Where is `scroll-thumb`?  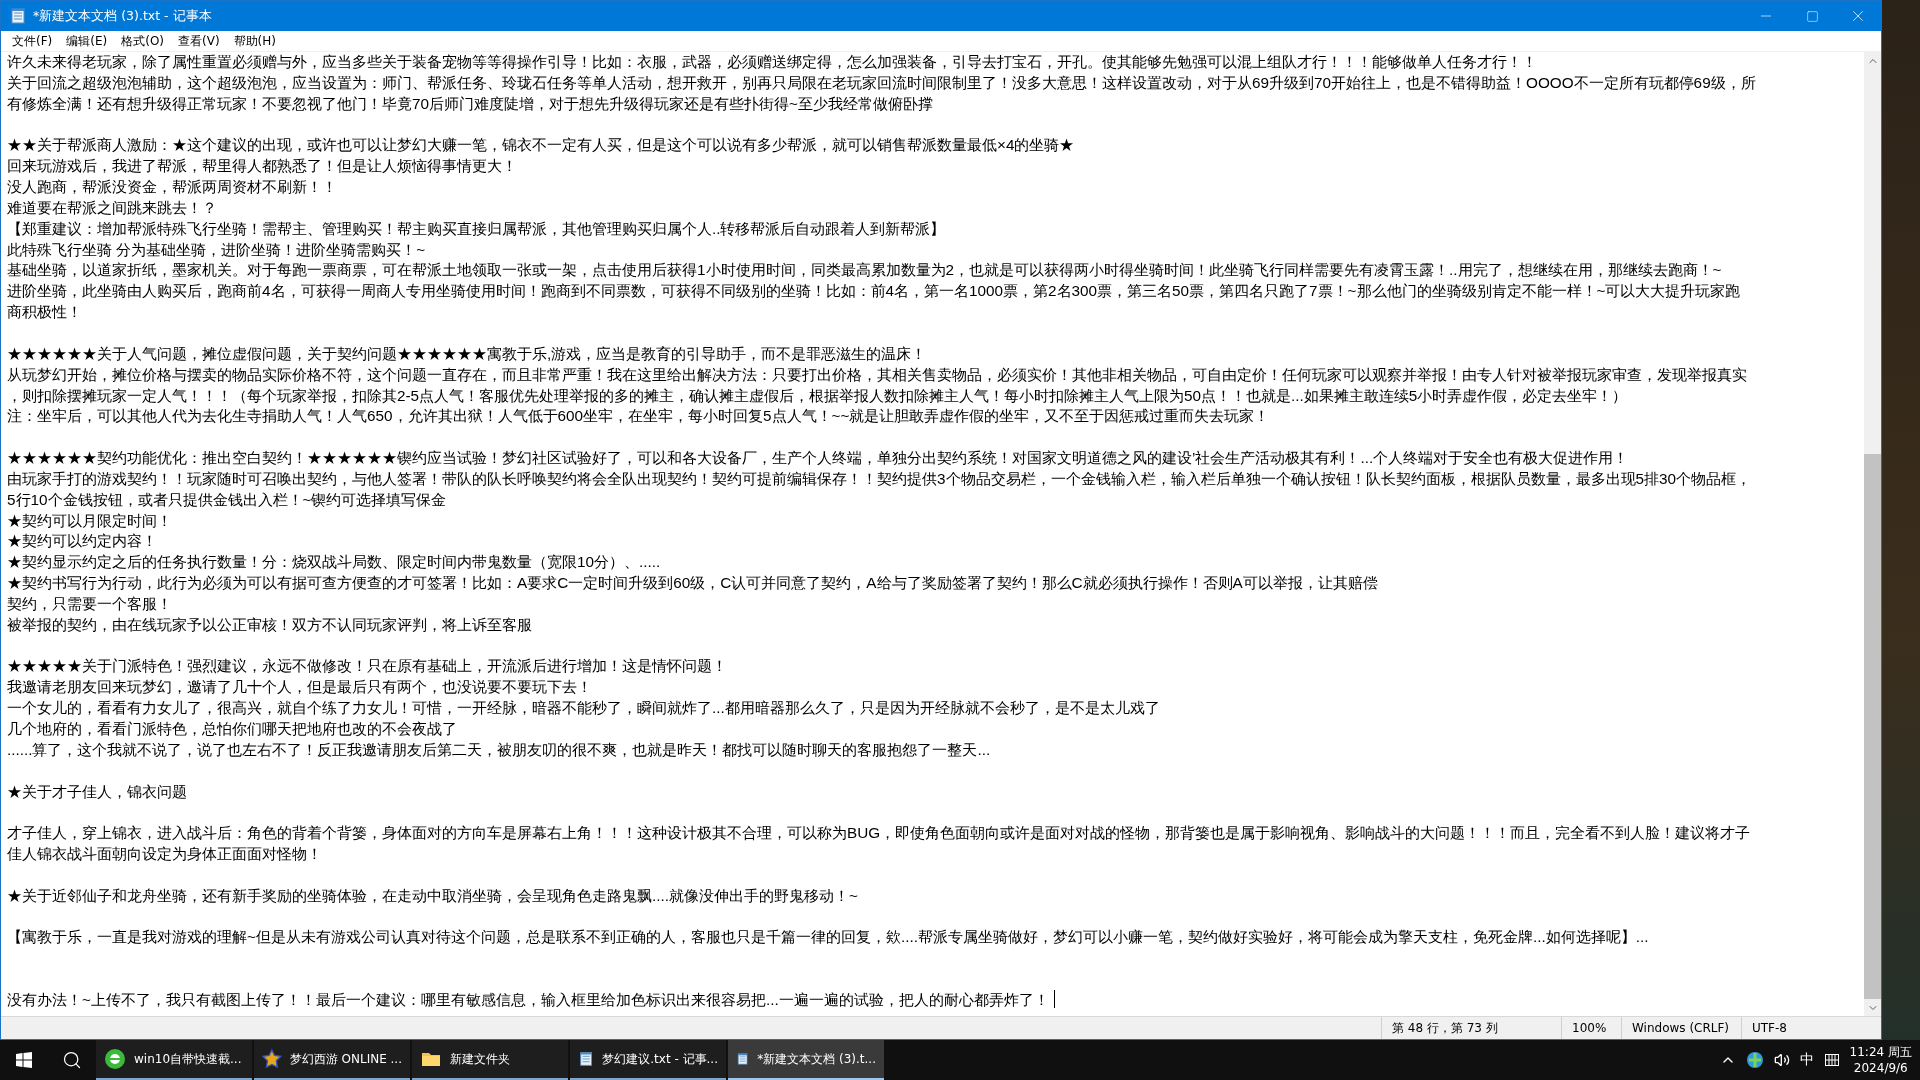 scroll-thumb is located at coordinates (1872, 726).